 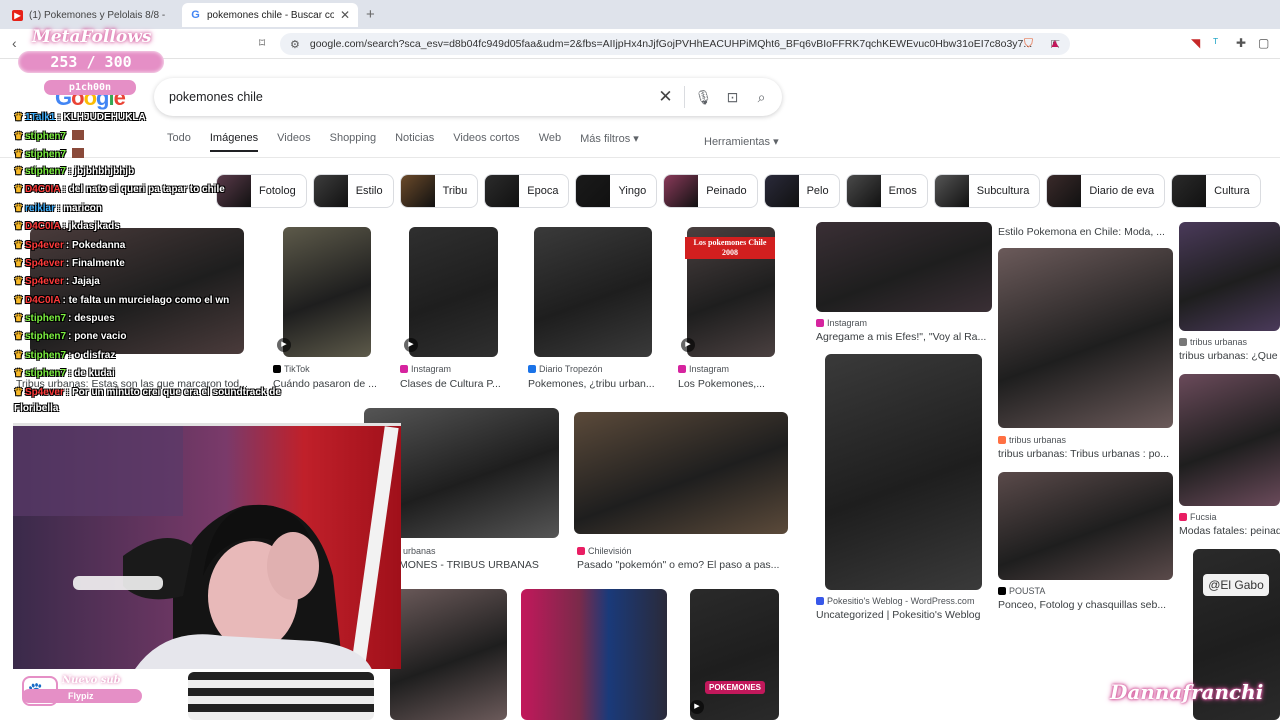 I want to click on blogger-icon, so click(x=1002, y=440).